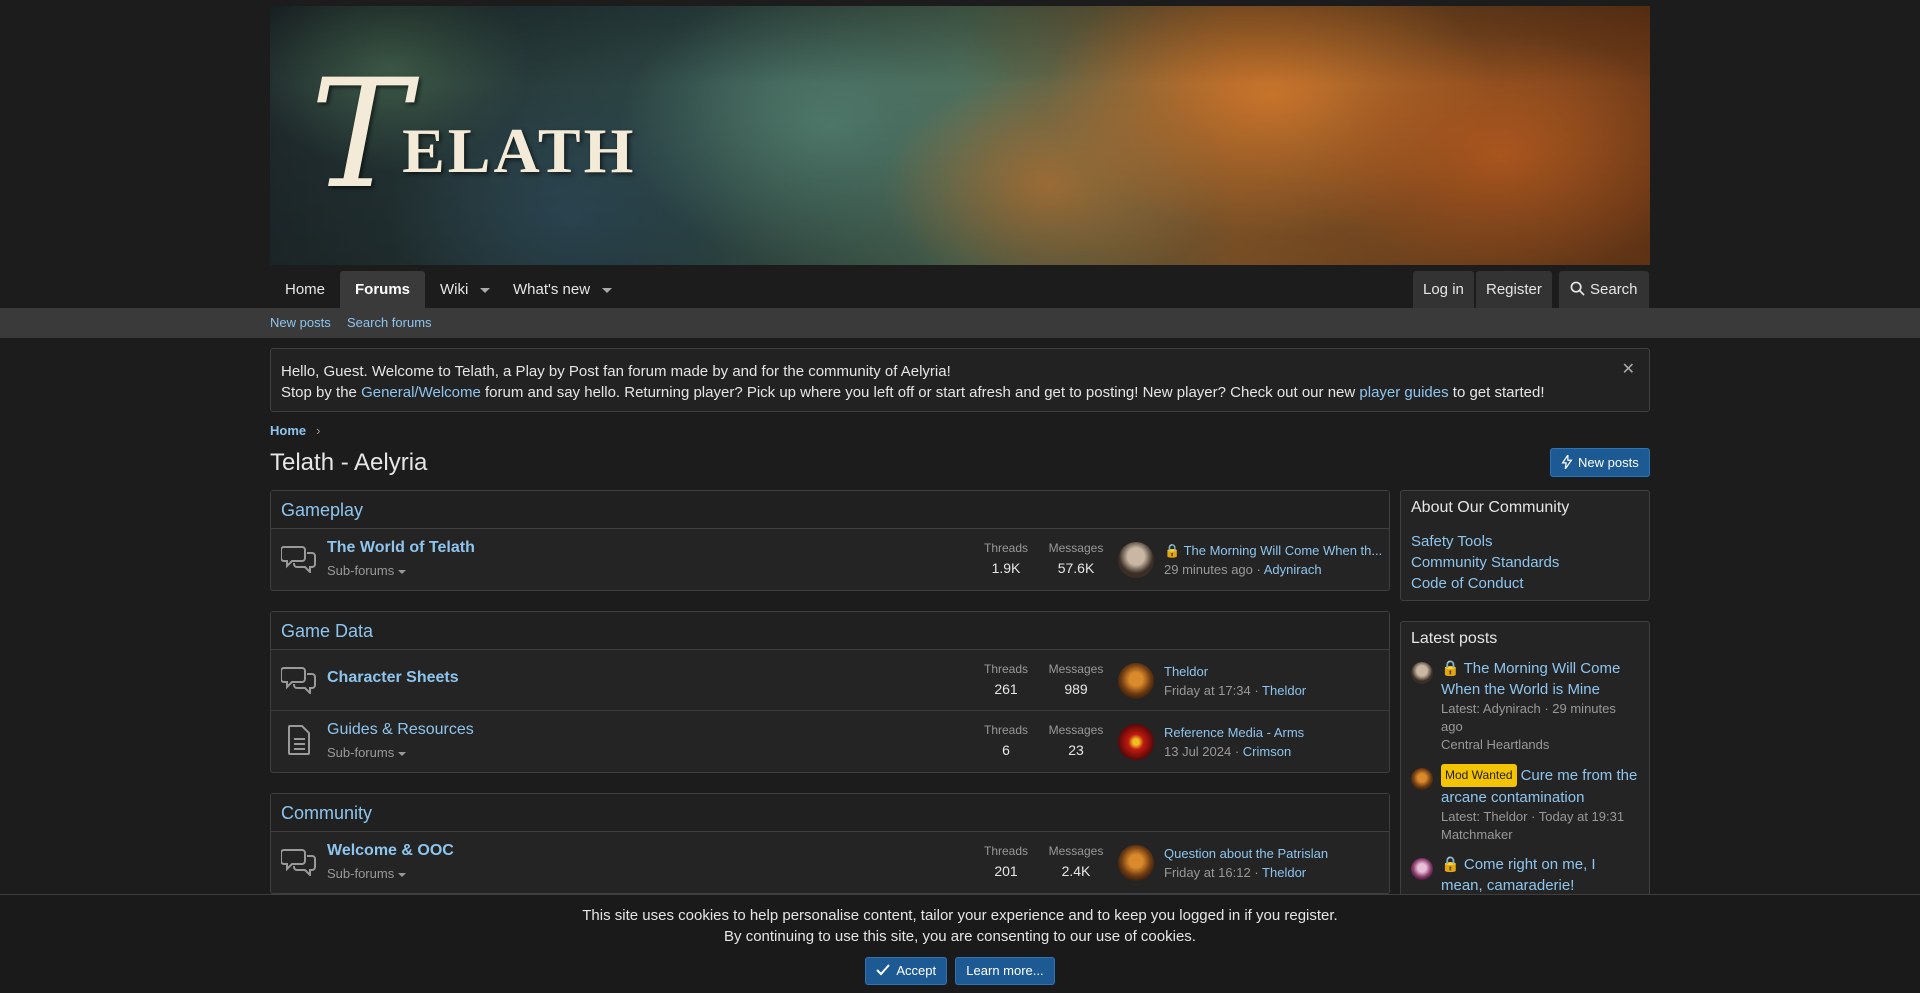 This screenshot has height=993, width=1920. Describe the element at coordinates (1207, 872) in the screenshot. I see `last-post-time: Friday at 16:12` at that location.